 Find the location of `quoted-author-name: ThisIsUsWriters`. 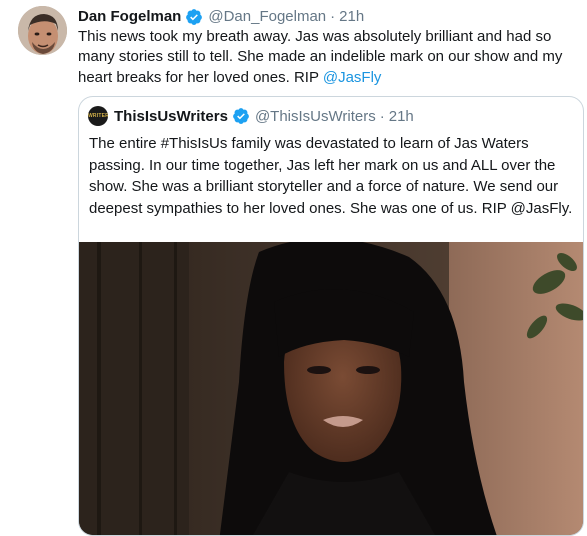

quoted-author-name: ThisIsUsWriters is located at coordinates (171, 116).